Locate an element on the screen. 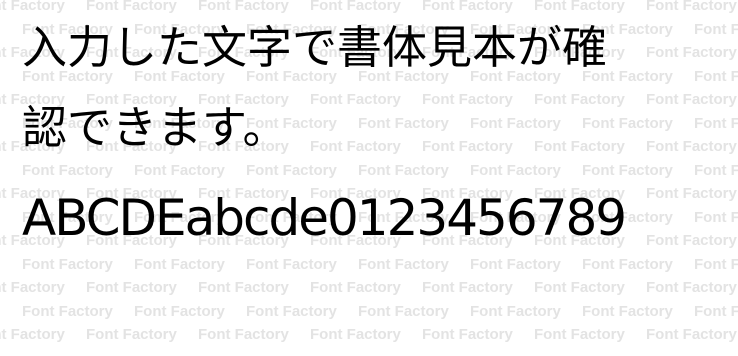  sample-text-line-2: 認できます。 is located at coordinates (155, 127).